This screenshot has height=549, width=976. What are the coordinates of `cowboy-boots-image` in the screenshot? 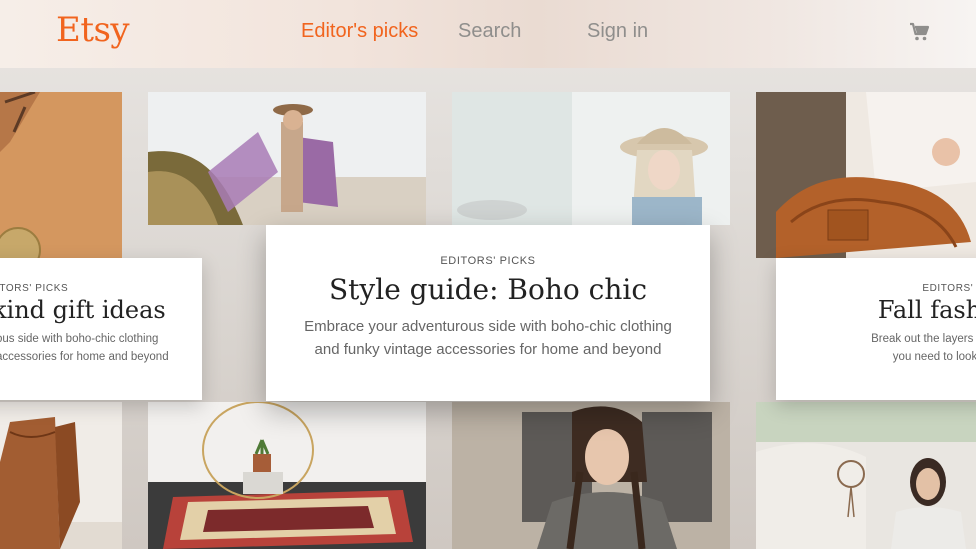 It's located at (61, 475).